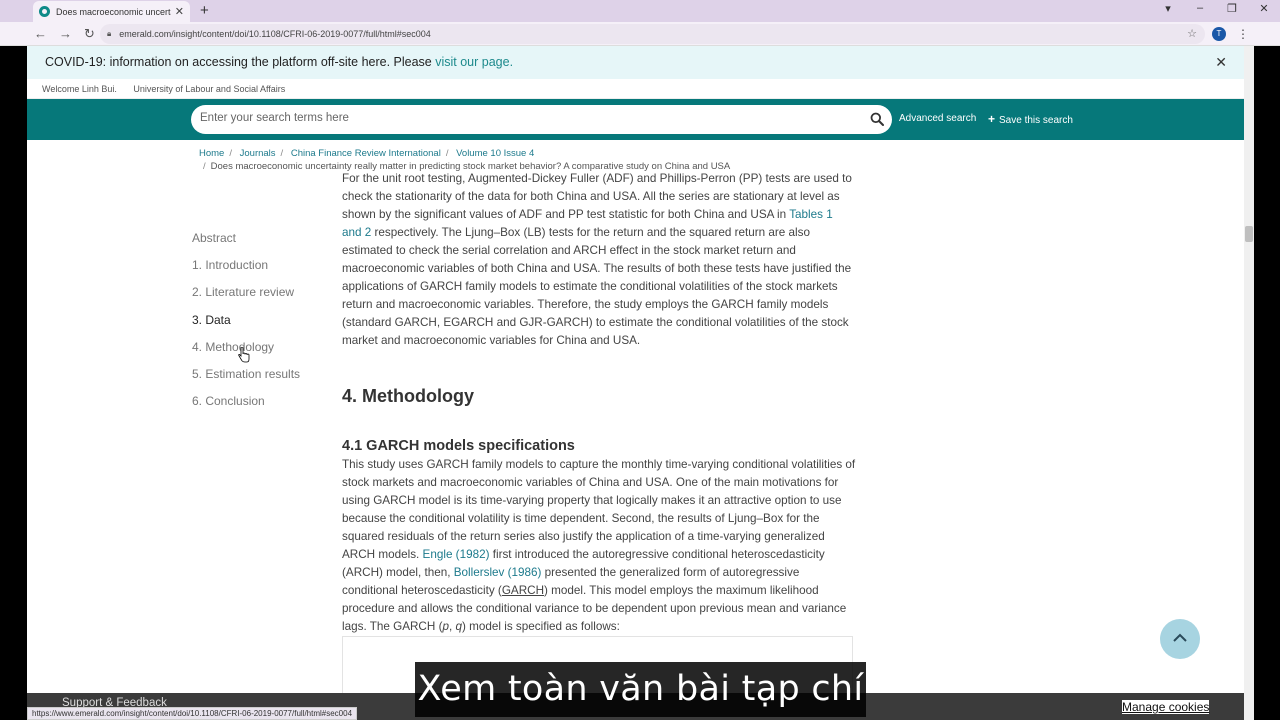  I want to click on paragraph-text: ) model is specified as follows:, so click(541, 626).